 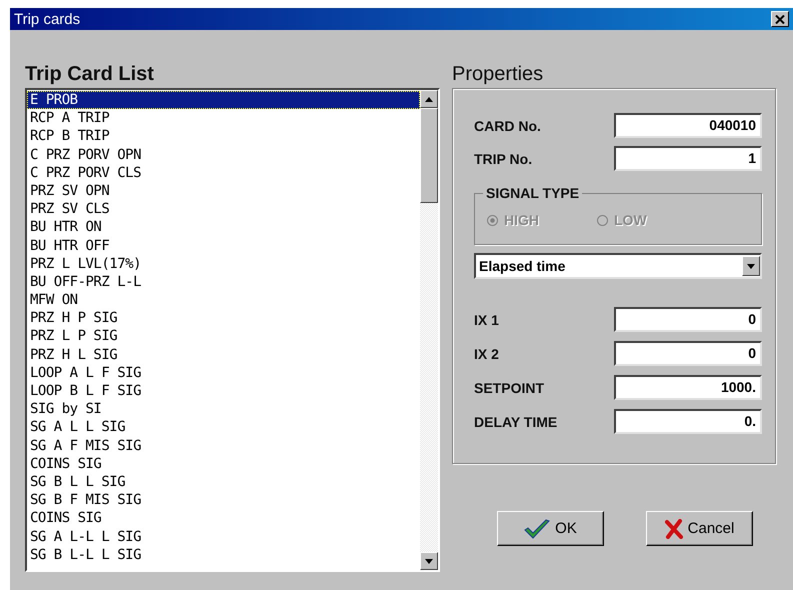 What do you see at coordinates (223, 373) in the screenshot?
I see `list-item: LOOP A L F SIG` at bounding box center [223, 373].